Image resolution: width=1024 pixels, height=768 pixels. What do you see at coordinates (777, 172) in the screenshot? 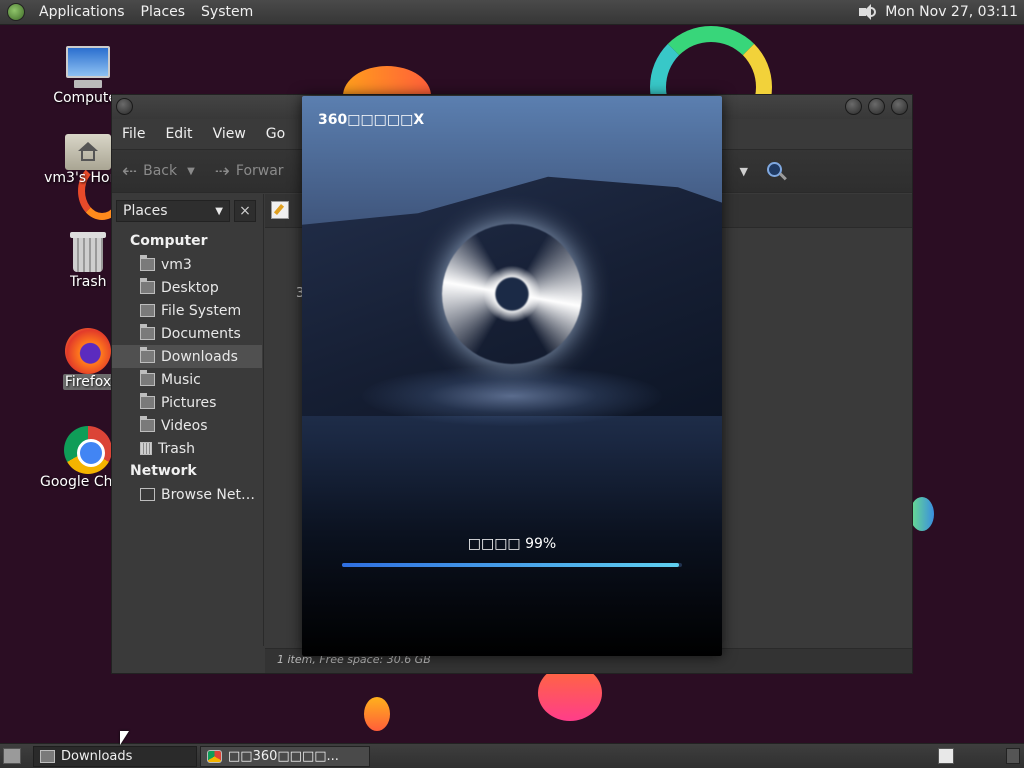
I see `search-icon` at bounding box center [777, 172].